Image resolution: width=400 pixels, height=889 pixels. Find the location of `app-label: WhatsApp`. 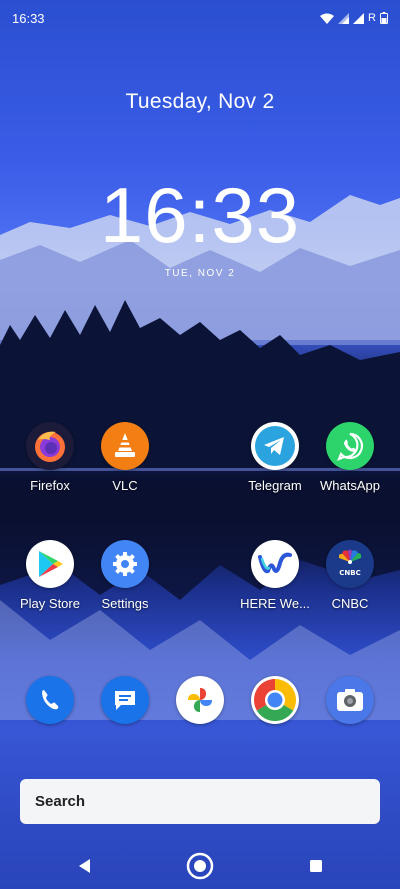

app-label: WhatsApp is located at coordinates (350, 485).